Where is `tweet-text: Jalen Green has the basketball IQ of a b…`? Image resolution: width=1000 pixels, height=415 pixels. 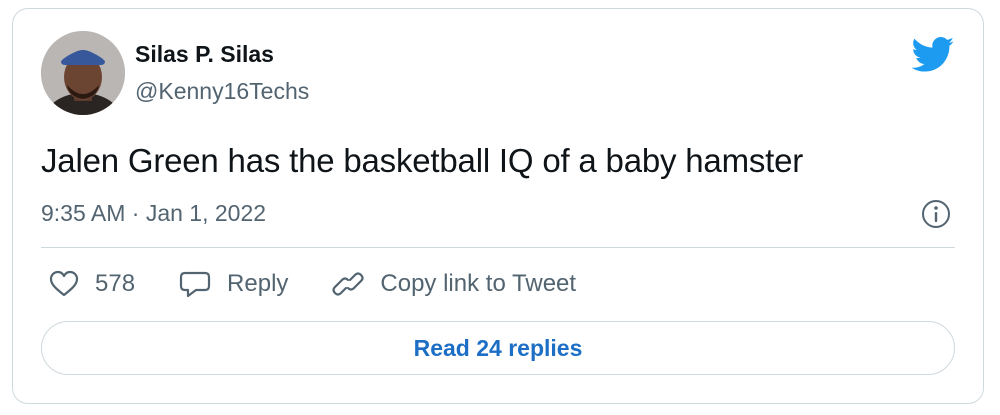
tweet-text: Jalen Green has the basketball IQ of a b… is located at coordinates (422, 160).